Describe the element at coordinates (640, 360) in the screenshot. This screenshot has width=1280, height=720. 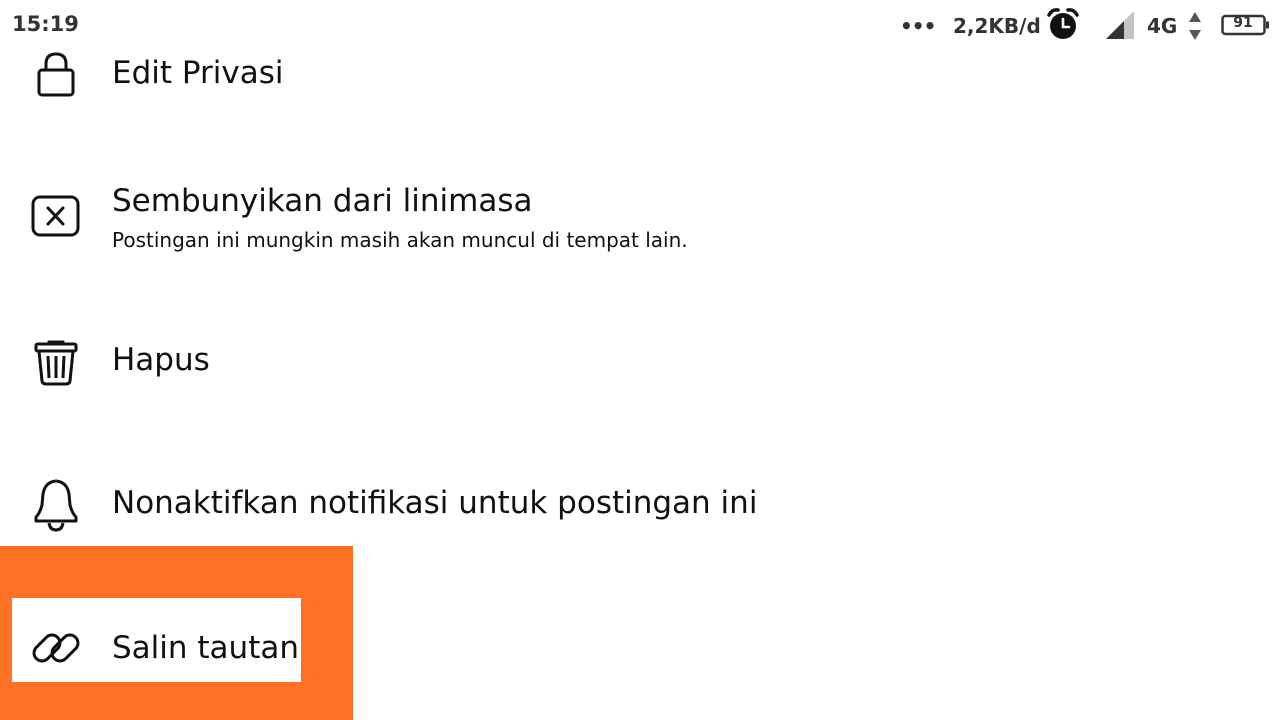
I see `menu-item-delete: Hapus` at that location.